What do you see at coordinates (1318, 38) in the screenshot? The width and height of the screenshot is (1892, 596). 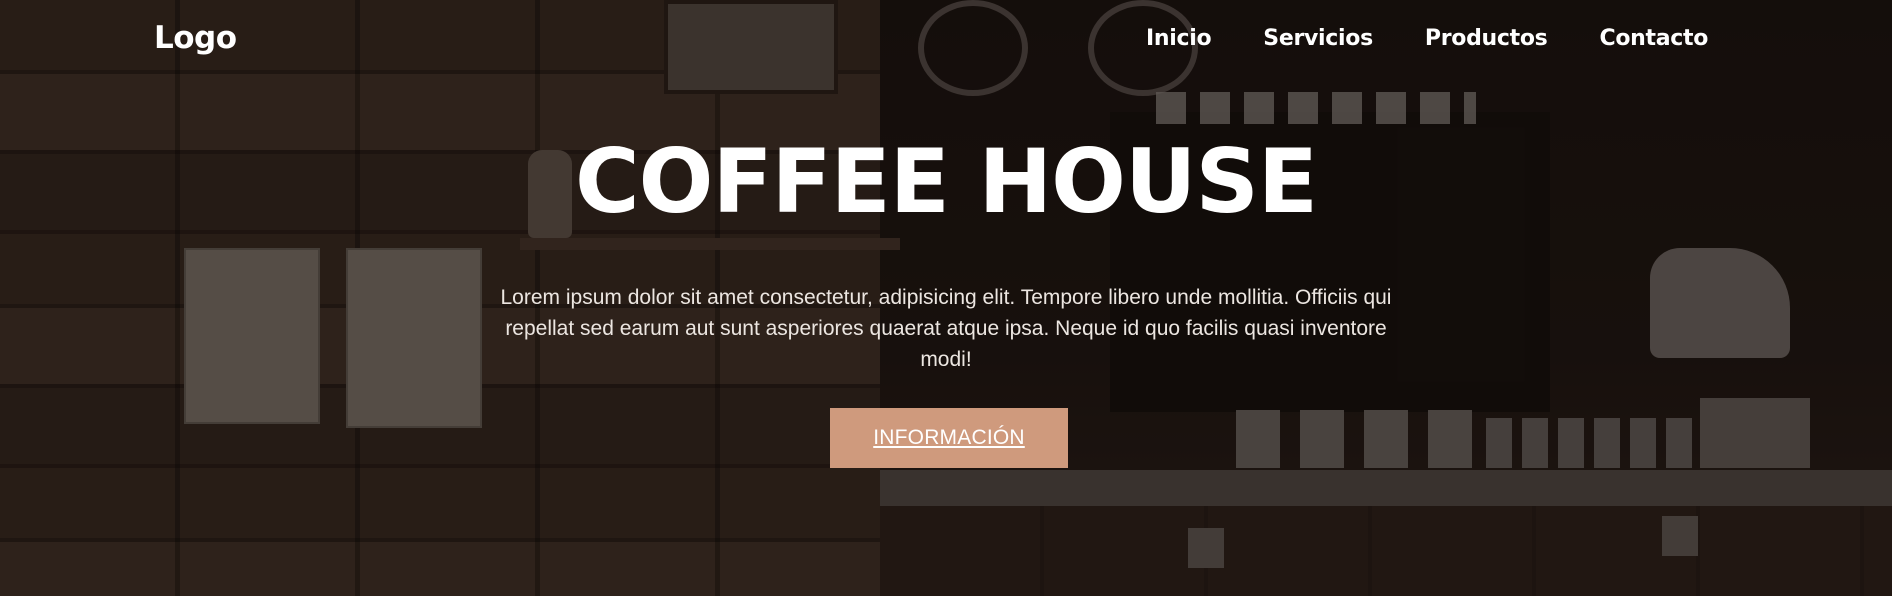 I see `nav-item-servicios: Servicios` at bounding box center [1318, 38].